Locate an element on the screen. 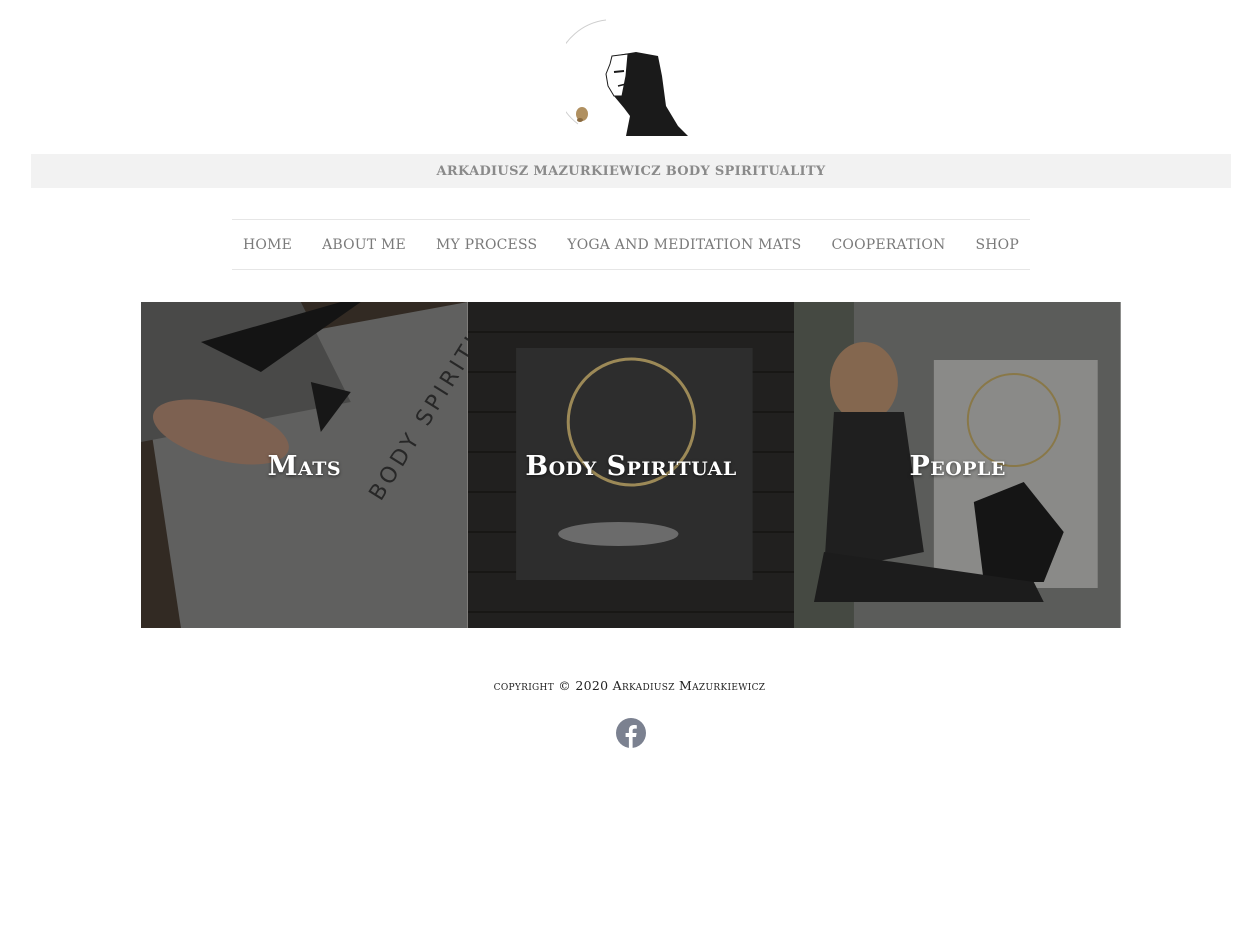  nav-item-shop: SHOP is located at coordinates (997, 245).